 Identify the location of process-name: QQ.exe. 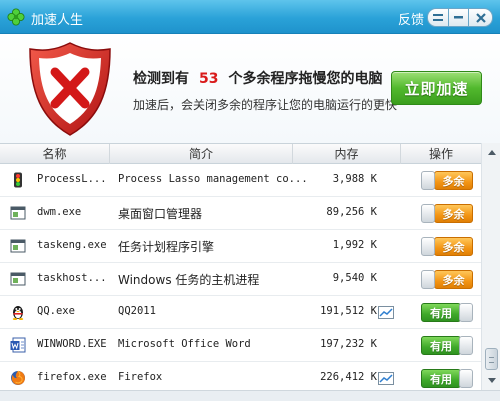
(56, 311).